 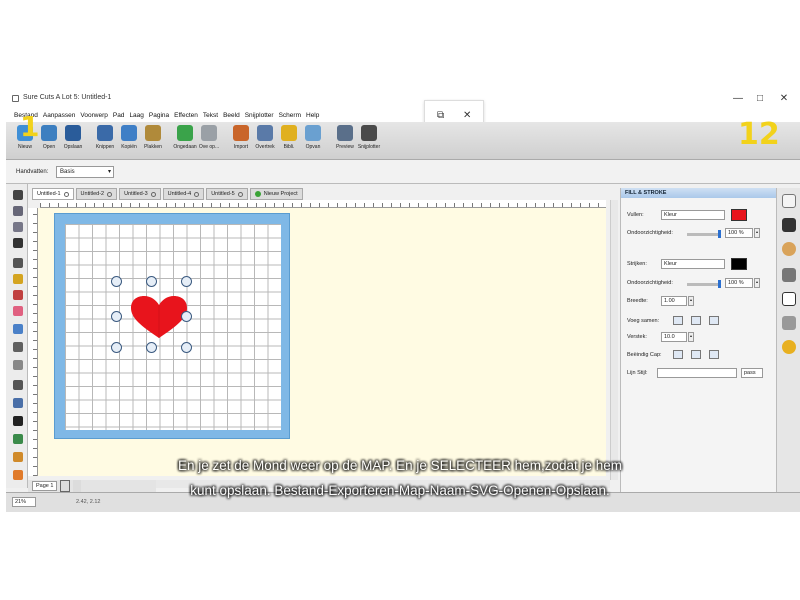 I want to click on menu-item-5: Pagina, so click(x=159, y=116).